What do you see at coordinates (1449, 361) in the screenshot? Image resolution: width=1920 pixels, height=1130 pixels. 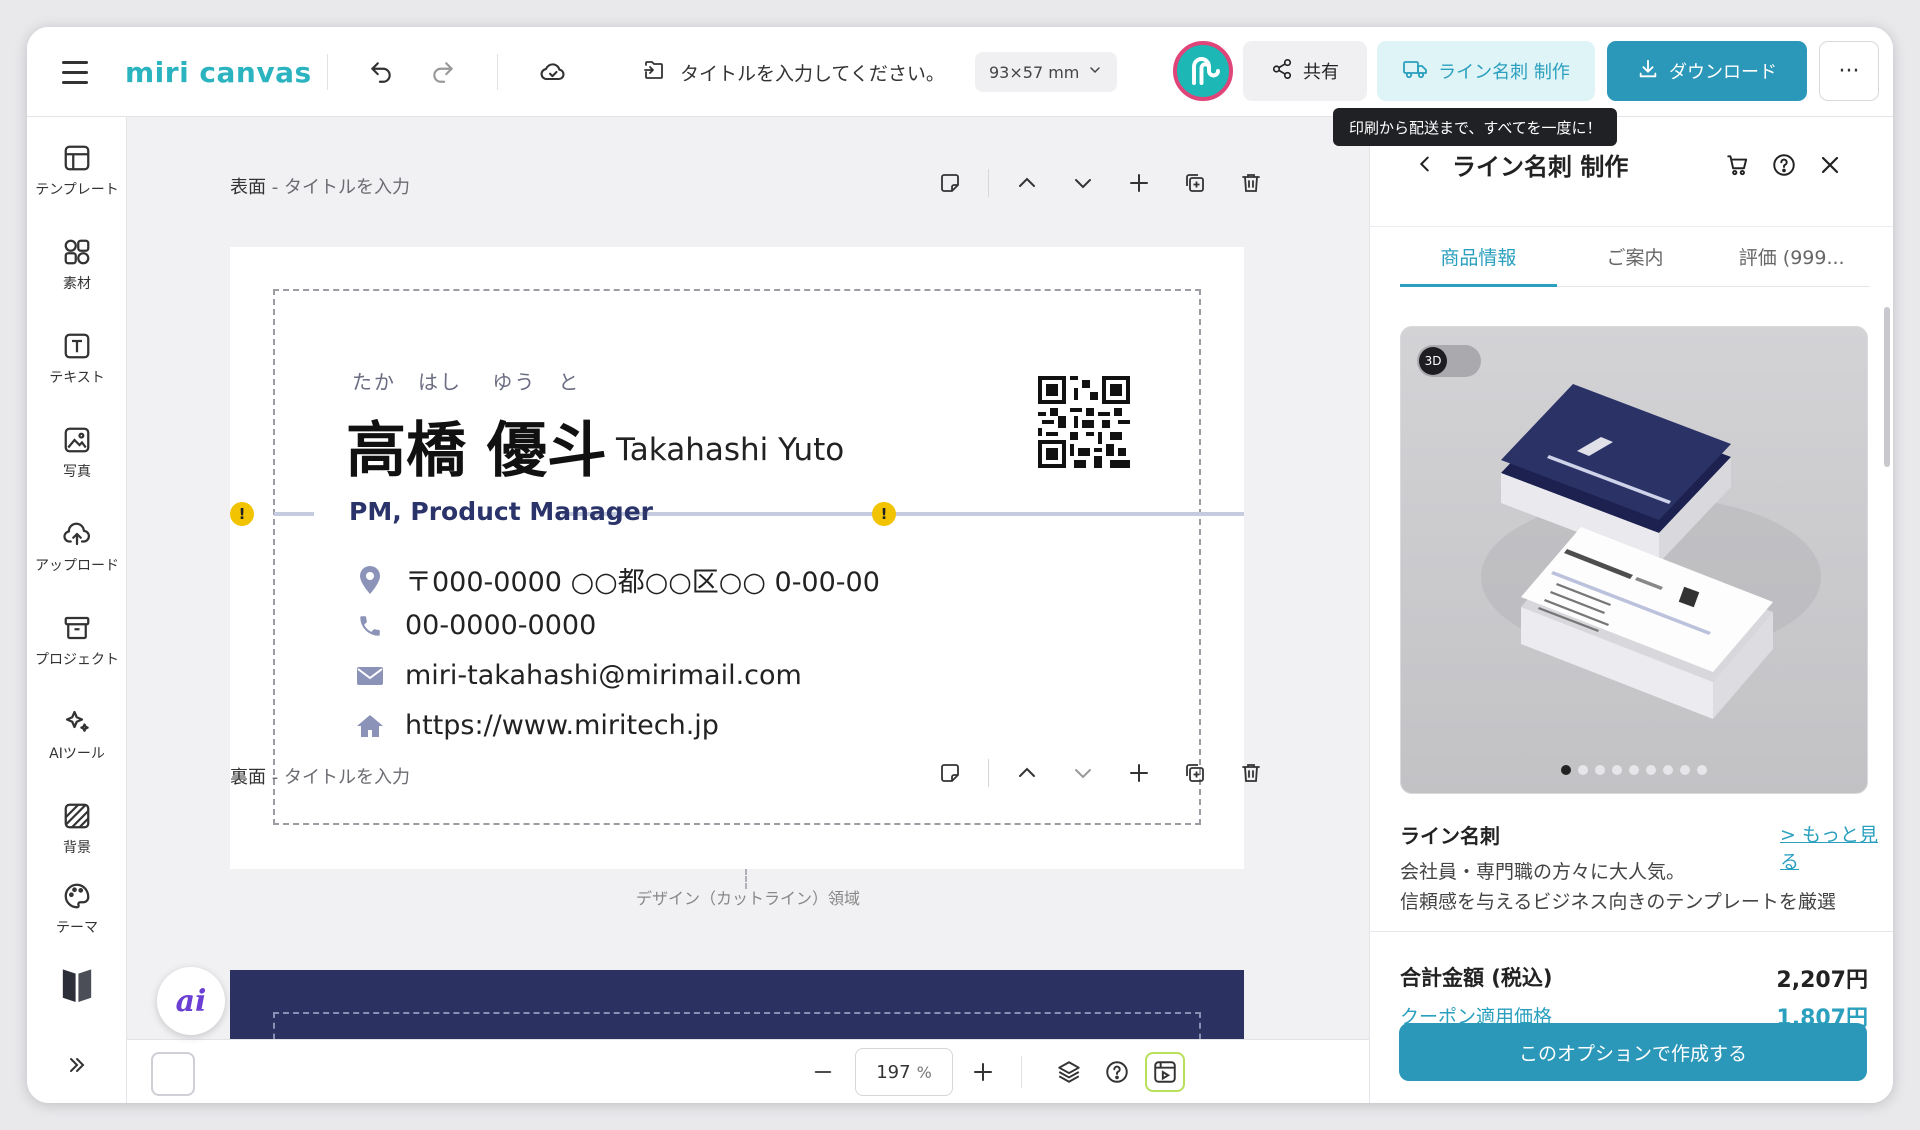 I see `3d-toggle: 3D` at bounding box center [1449, 361].